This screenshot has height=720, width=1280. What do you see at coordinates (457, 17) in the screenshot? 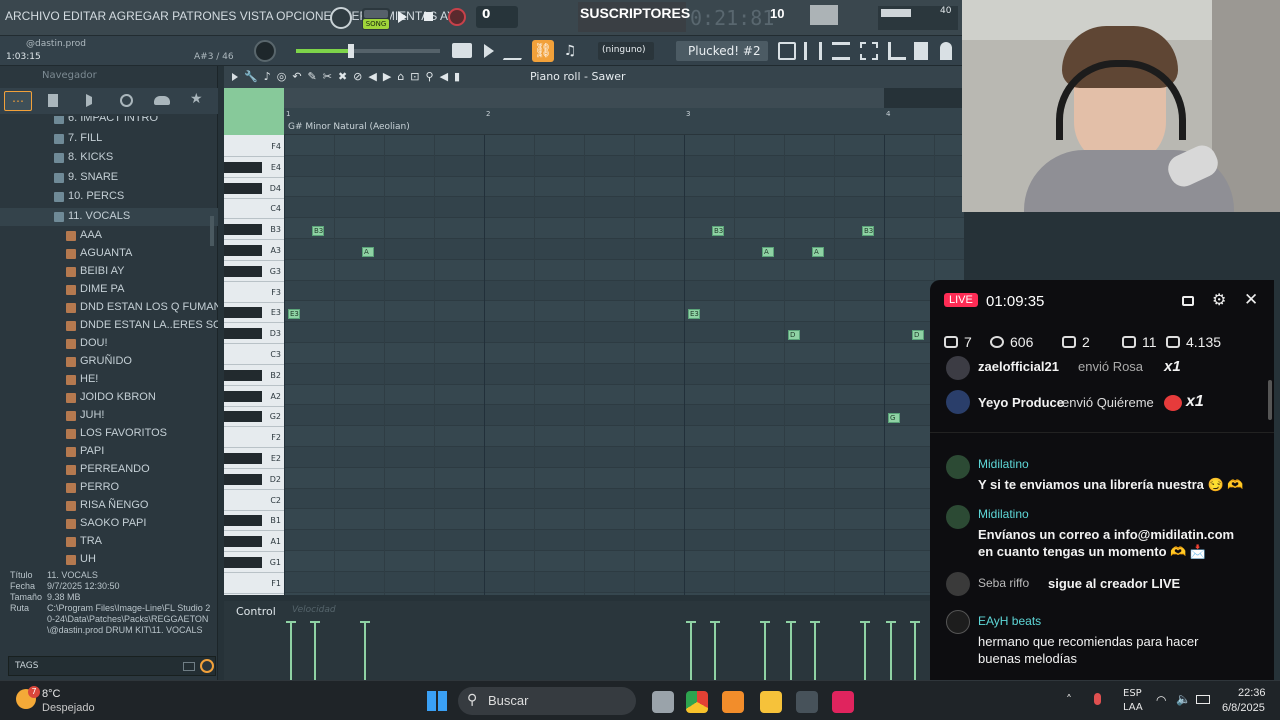
I see `record-icon` at bounding box center [457, 17].